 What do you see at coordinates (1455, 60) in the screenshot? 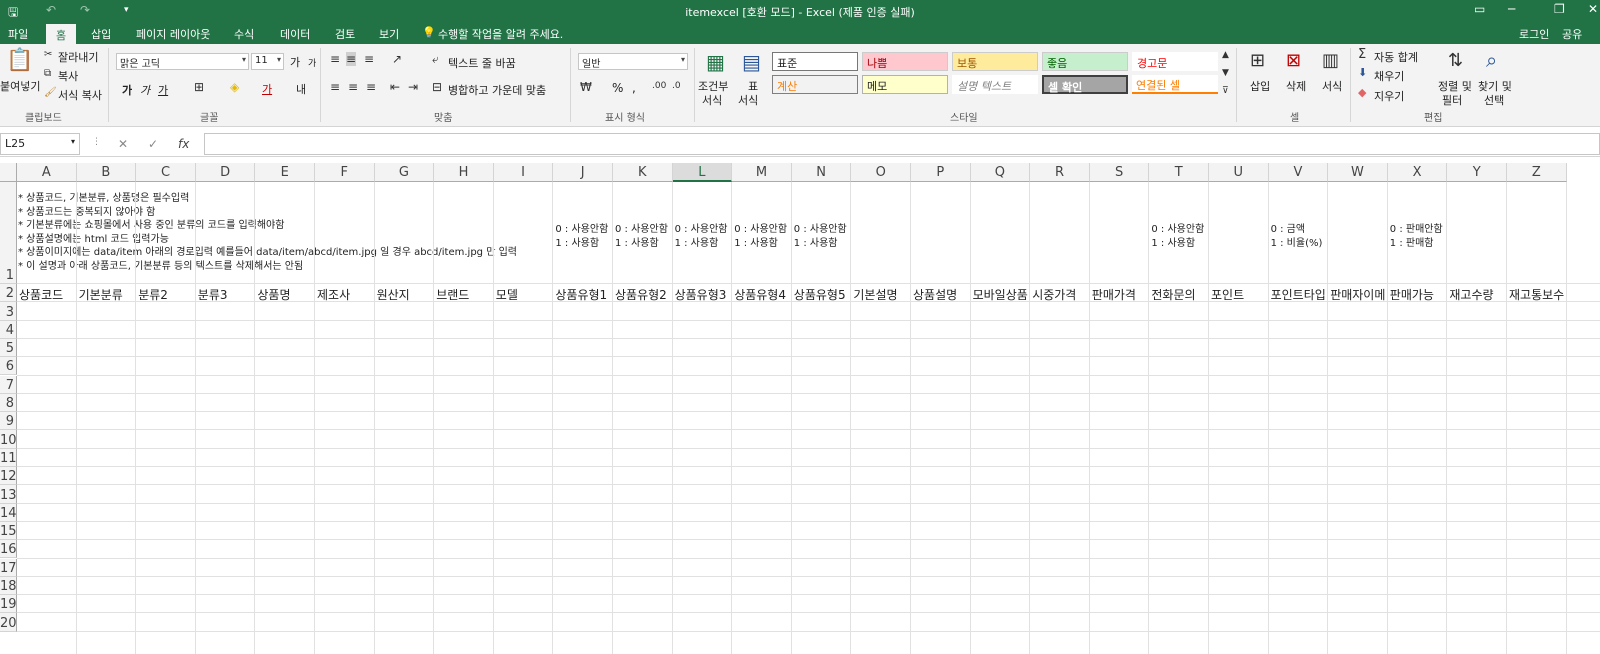
I see `sort-filter-icon: ⇅` at bounding box center [1455, 60].